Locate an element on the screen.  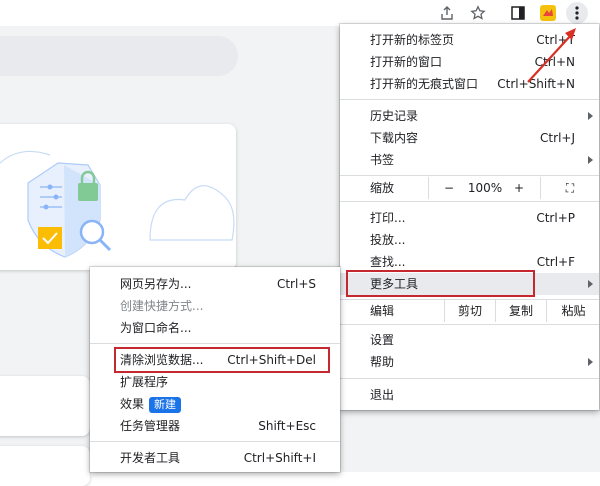
zoom-row: 缩放 − 100% + ⛶ is located at coordinates (469, 188).